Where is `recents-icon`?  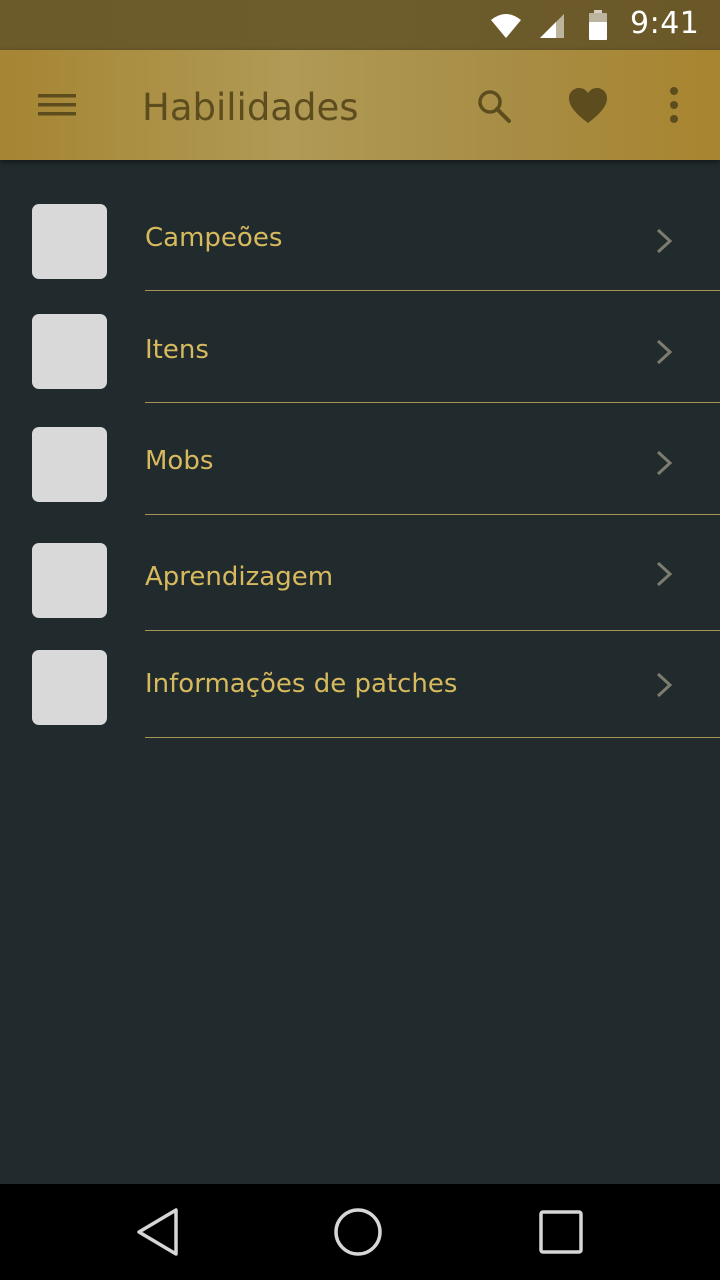 recents-icon is located at coordinates (561, 1232).